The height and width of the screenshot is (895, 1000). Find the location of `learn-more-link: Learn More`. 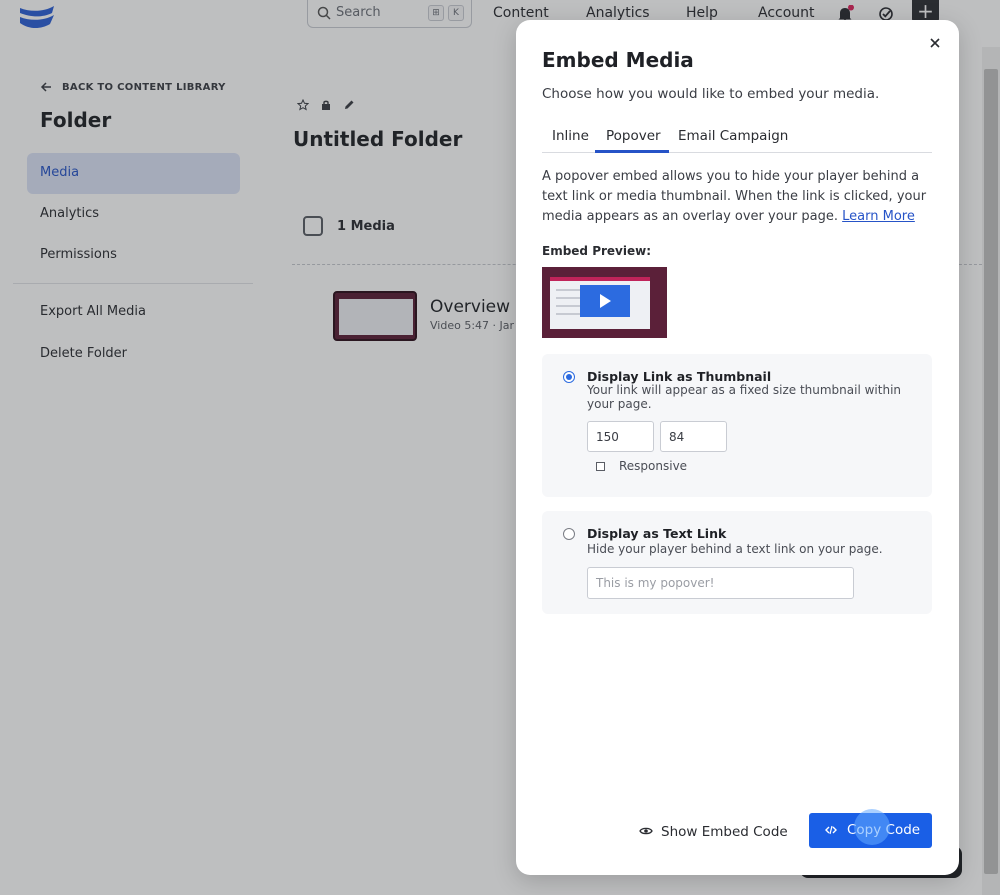

learn-more-link: Learn More is located at coordinates (878, 216).